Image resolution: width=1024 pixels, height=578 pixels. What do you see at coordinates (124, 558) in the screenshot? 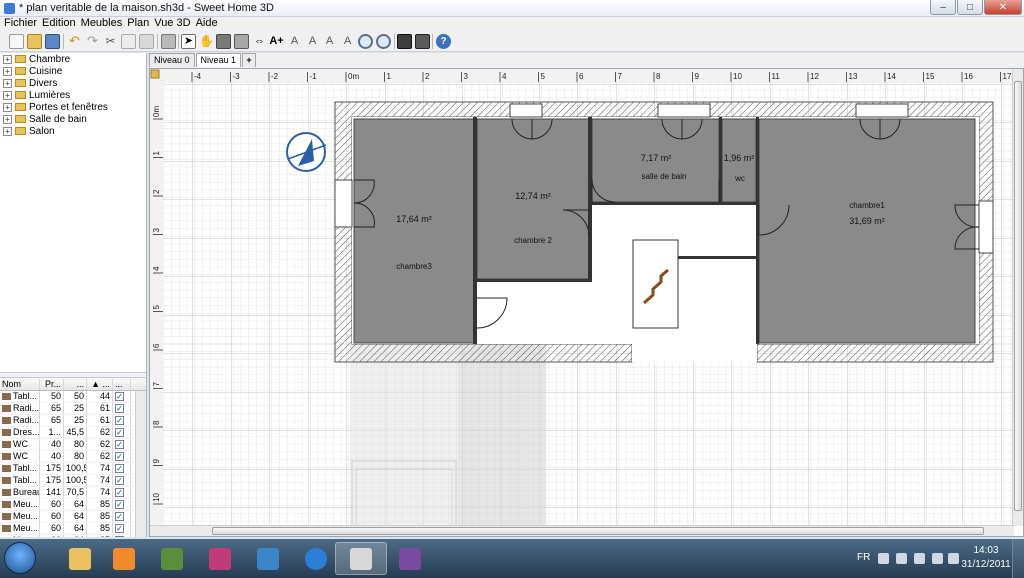
I see `taskbar-media-player` at bounding box center [124, 558].